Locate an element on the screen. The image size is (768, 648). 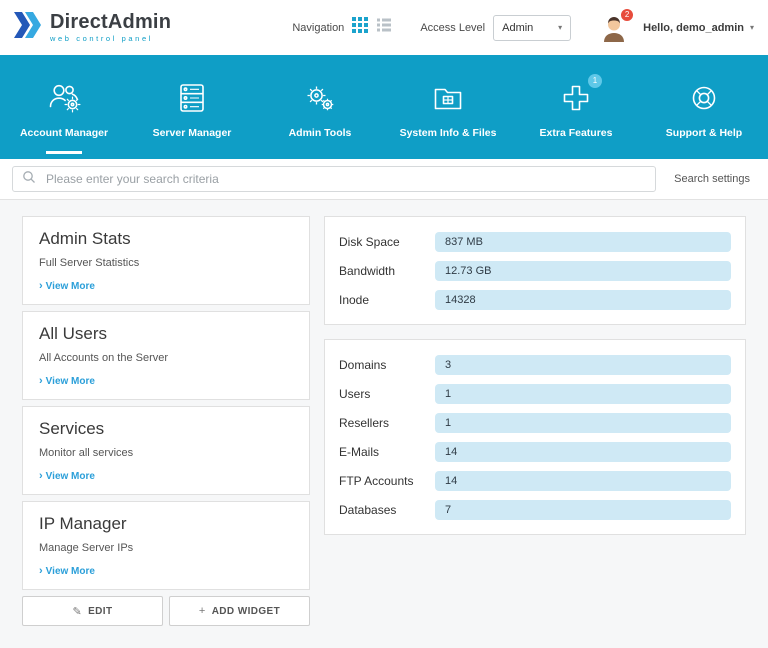
access-level-group: Access Level Admin ▾ is located at coordinates (496, 27).